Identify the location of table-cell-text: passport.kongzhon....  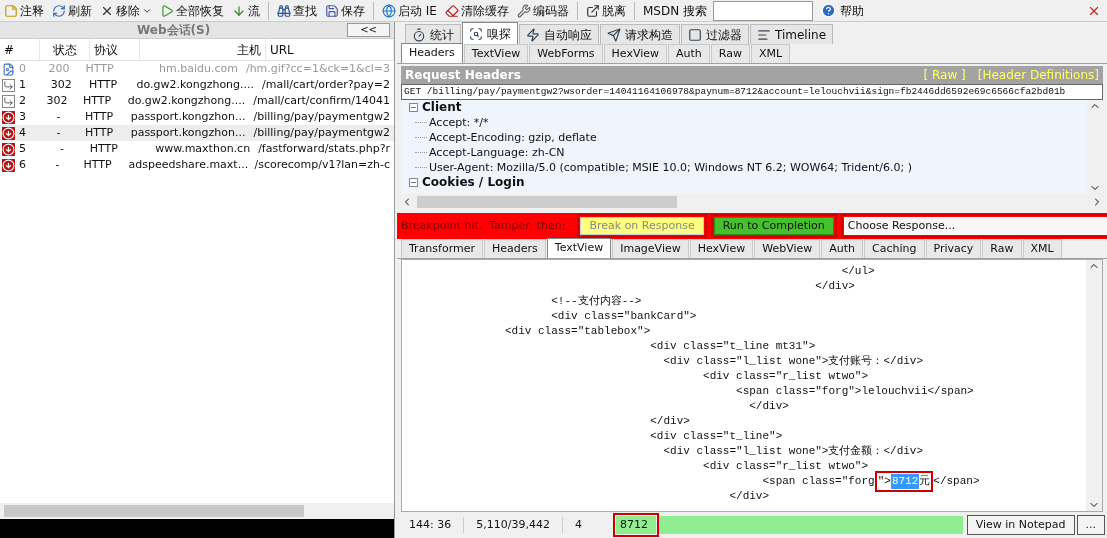
(188, 116).